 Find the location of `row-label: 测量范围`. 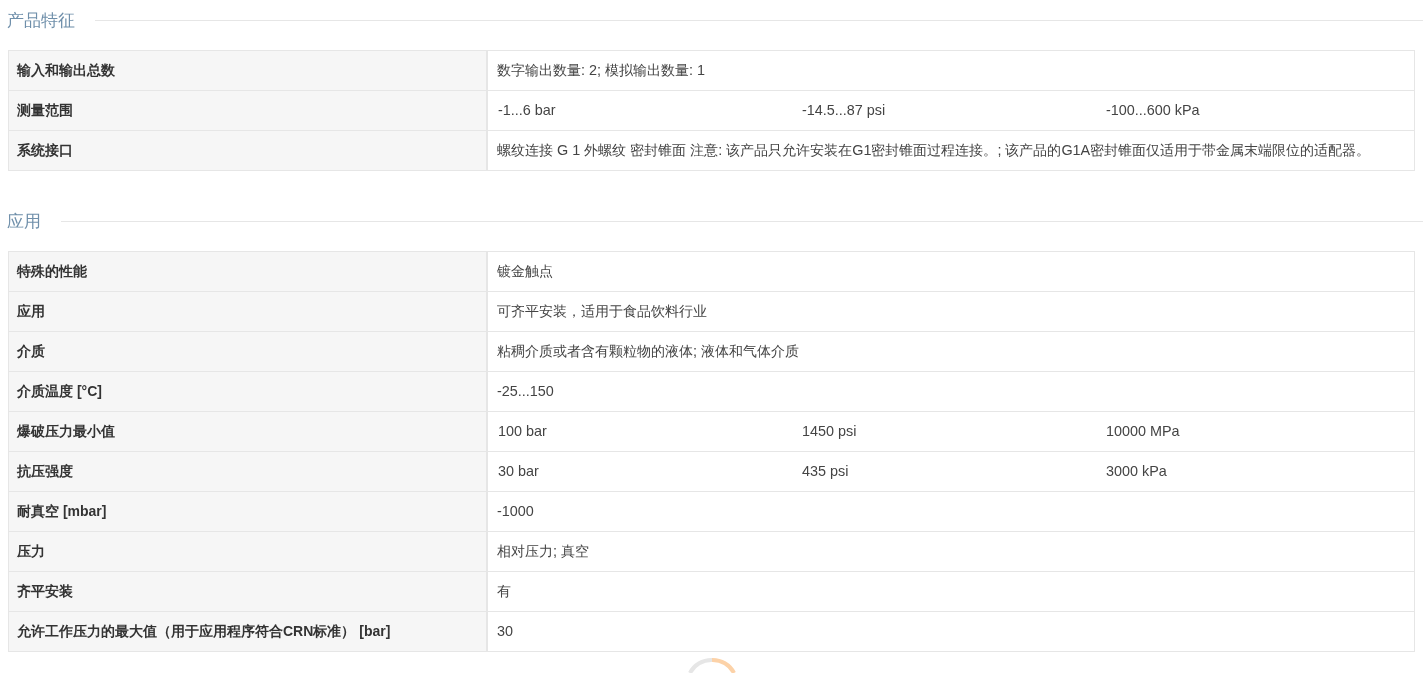

row-label: 测量范围 is located at coordinates (248, 110).